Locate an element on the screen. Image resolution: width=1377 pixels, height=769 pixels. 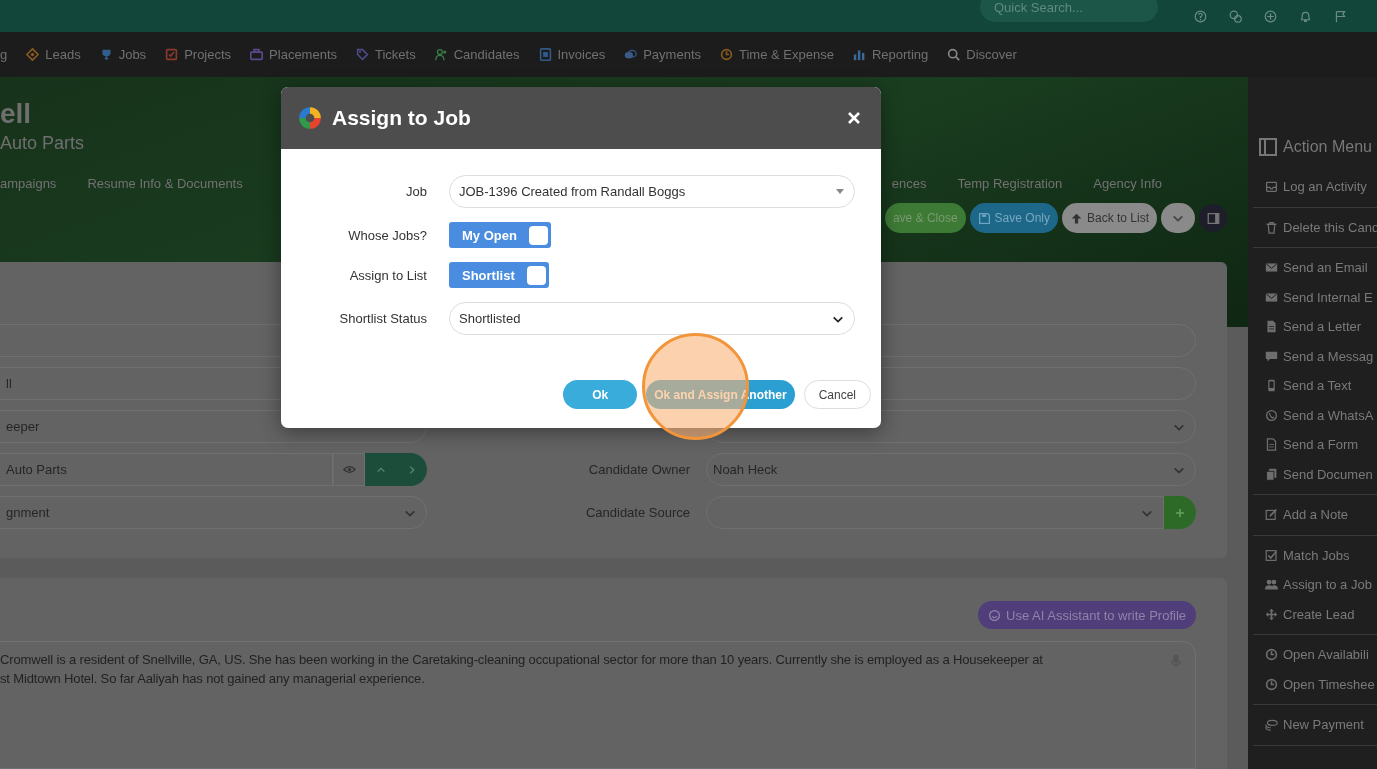
field-label: Job is located at coordinates (416, 191).